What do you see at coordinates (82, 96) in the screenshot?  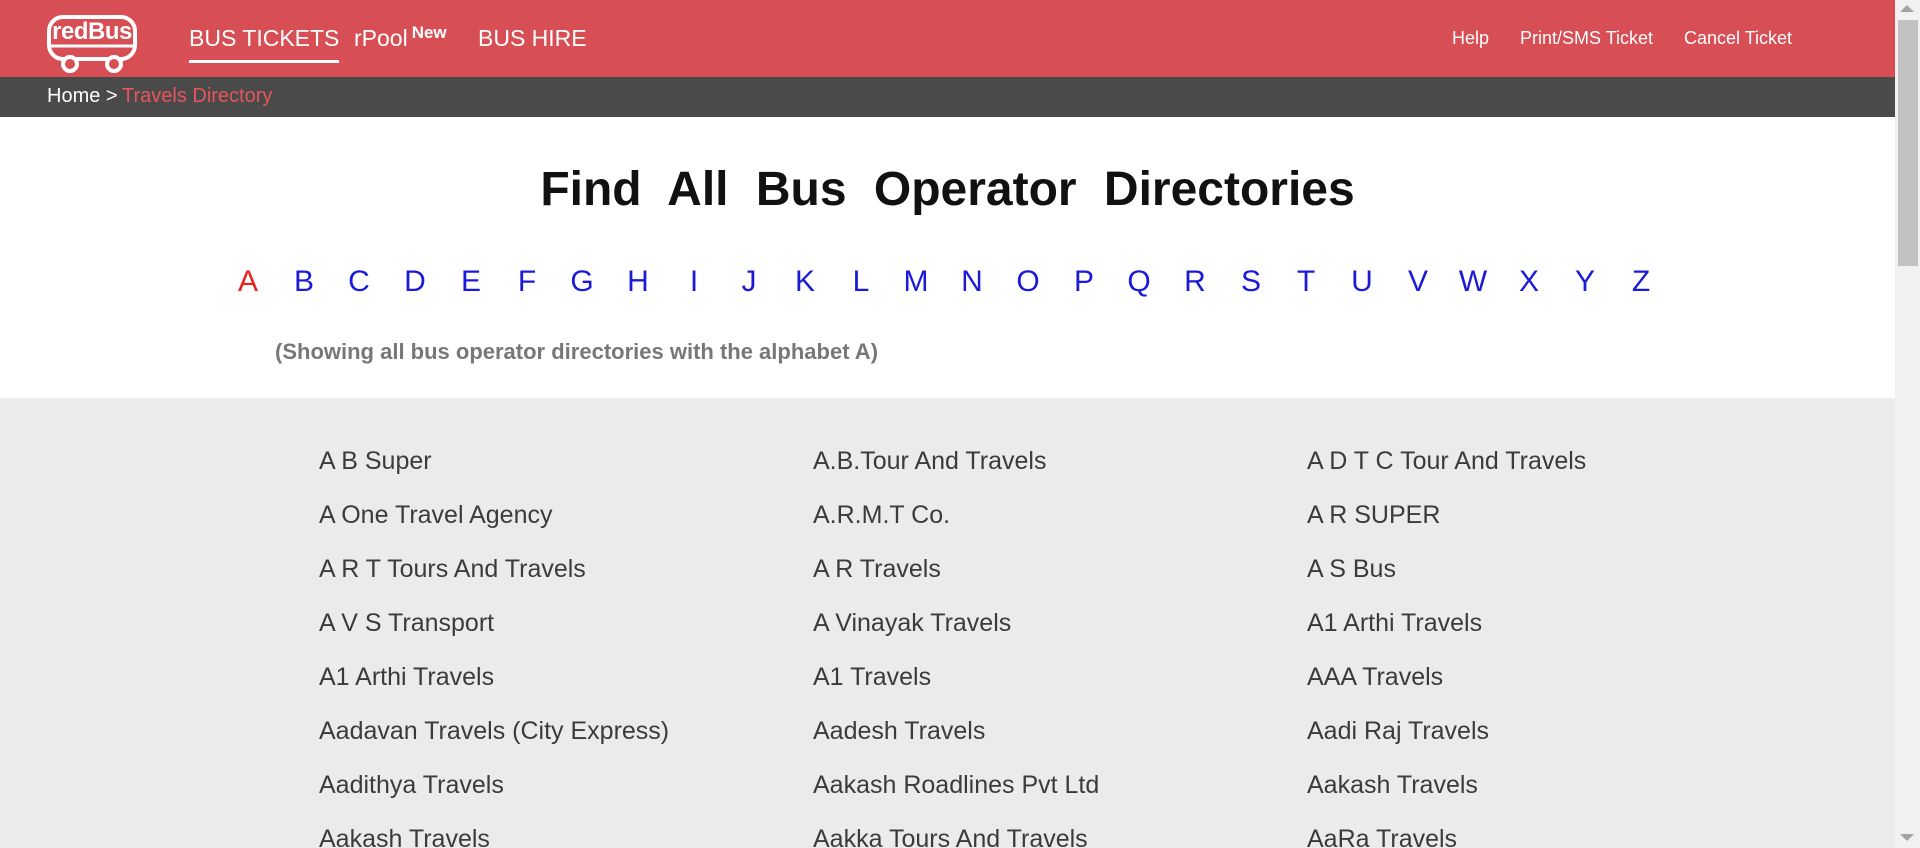 I see `breadcrumb-home: Home >` at bounding box center [82, 96].